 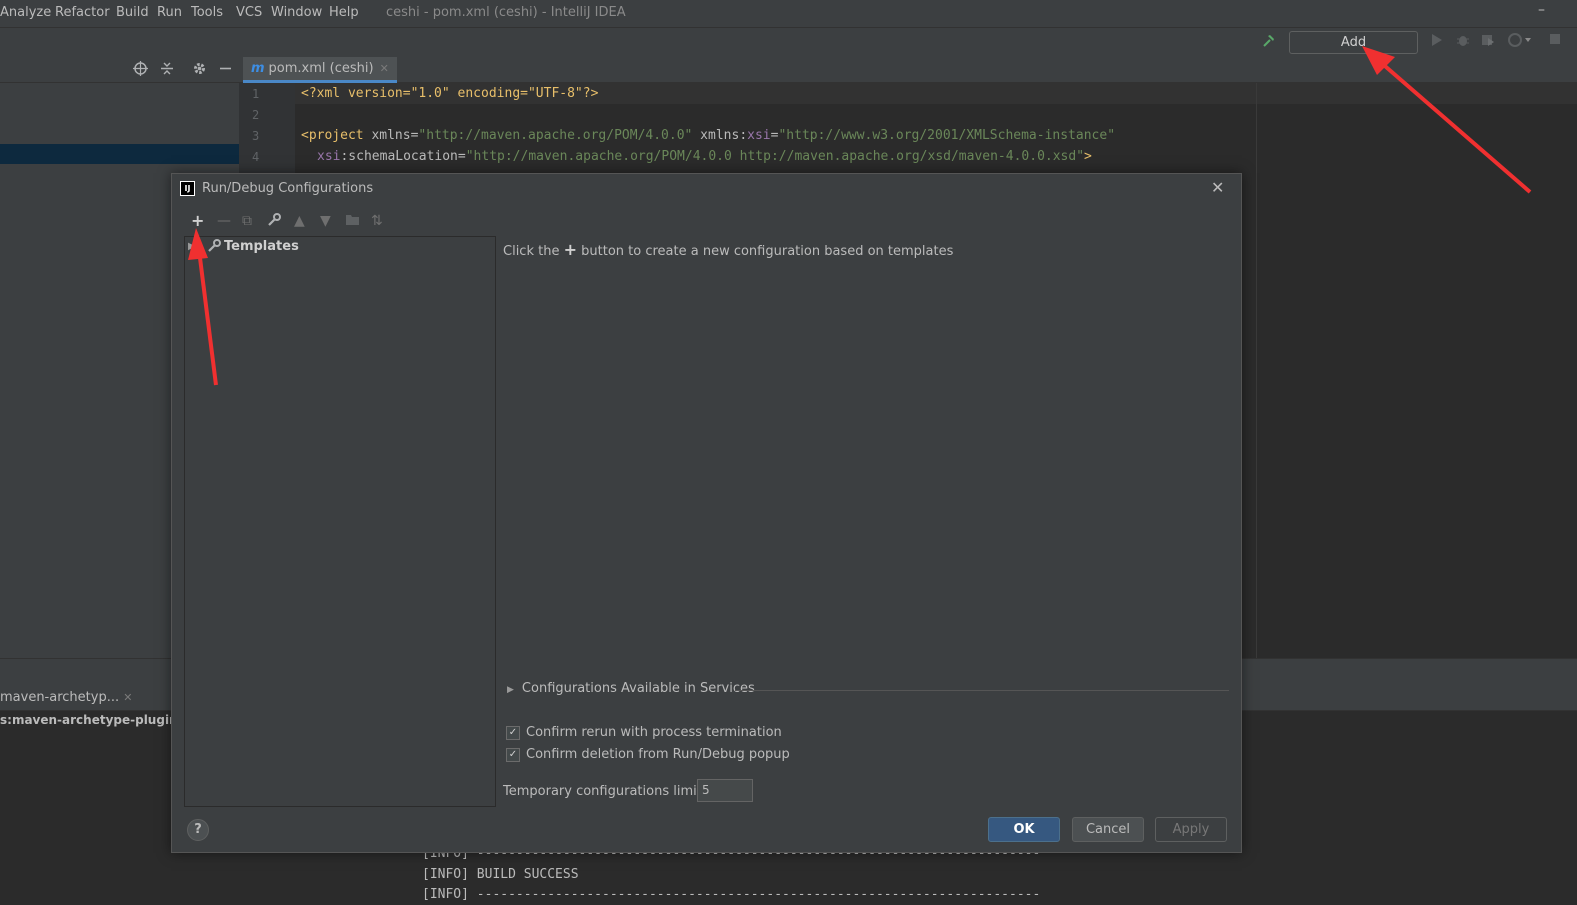 I want to click on gear-icon, so click(x=199, y=70).